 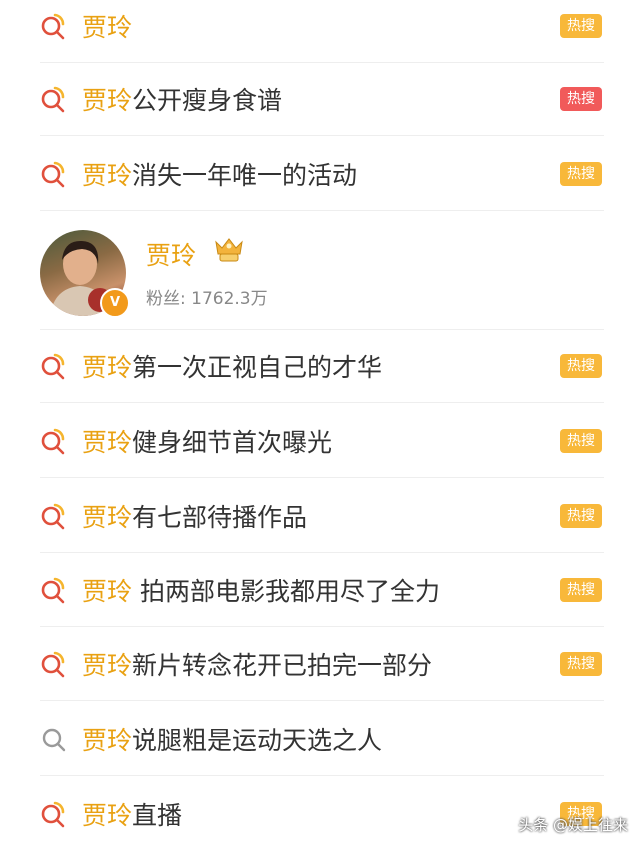 I want to click on suggestion-rest: 直播, so click(x=157, y=815).